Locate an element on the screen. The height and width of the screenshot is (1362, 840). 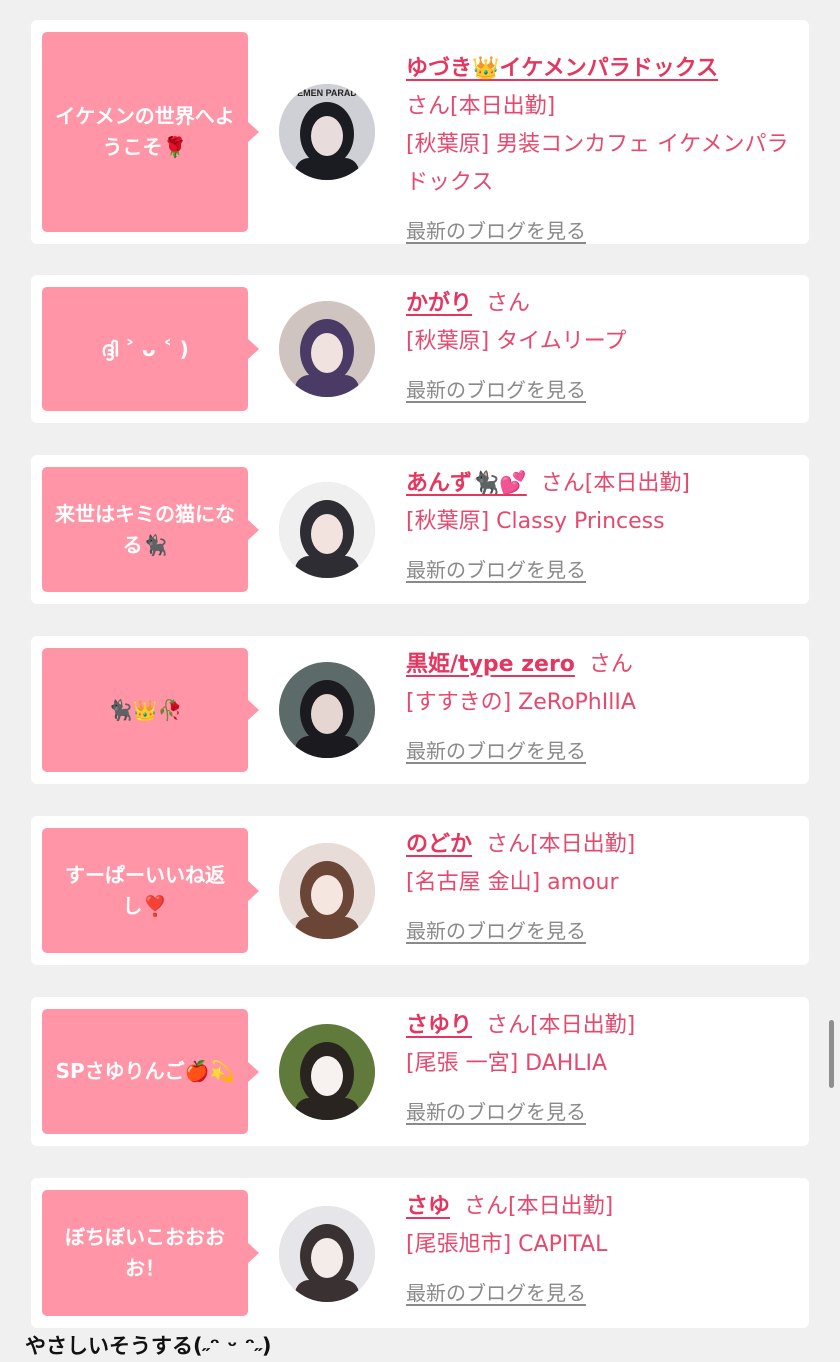
cast-heading: 黒姫/type zero さん is located at coordinates (603, 665).